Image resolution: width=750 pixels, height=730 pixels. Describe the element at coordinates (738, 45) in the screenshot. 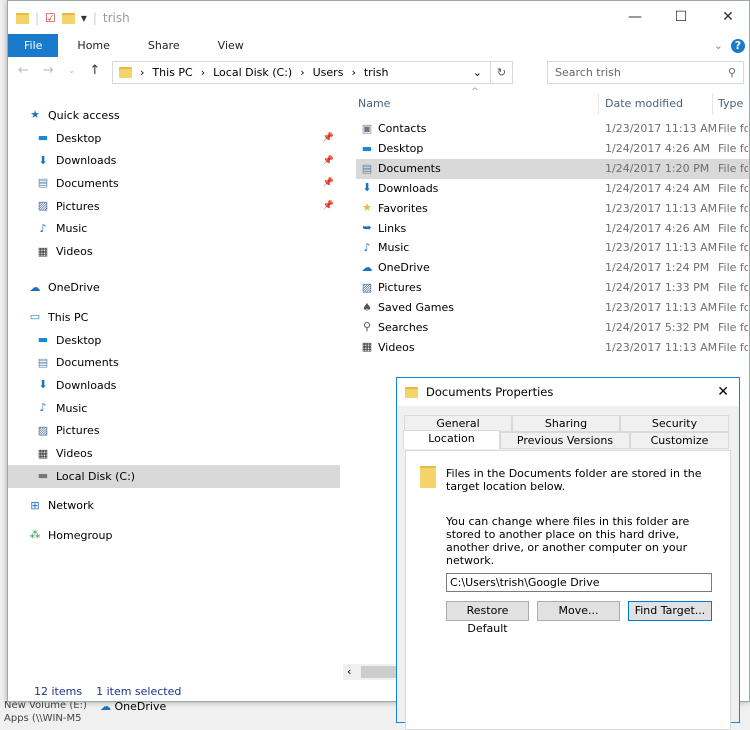

I see `help-icon: ?` at that location.